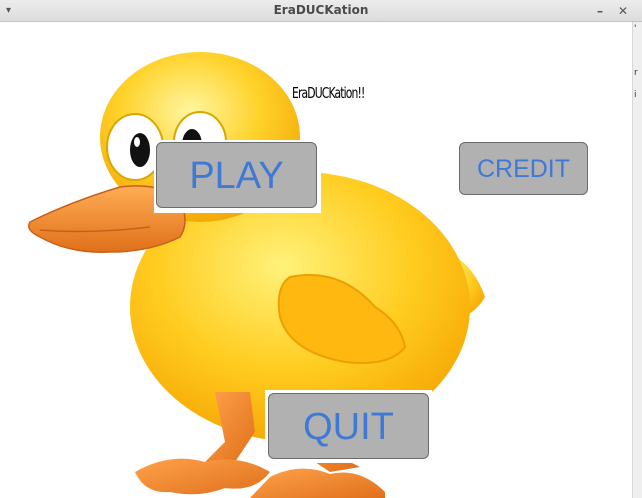 Image resolution: width=642 pixels, height=498 pixels. Describe the element at coordinates (623, 11) in the screenshot. I see `close-icon: ✕` at that location.